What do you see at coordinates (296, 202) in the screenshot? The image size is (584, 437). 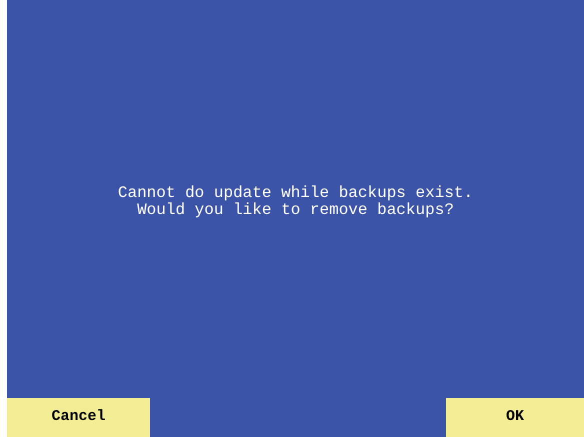 I see `message-text: Cannot do update while backups exist. Would you like to remove backups?` at bounding box center [296, 202].